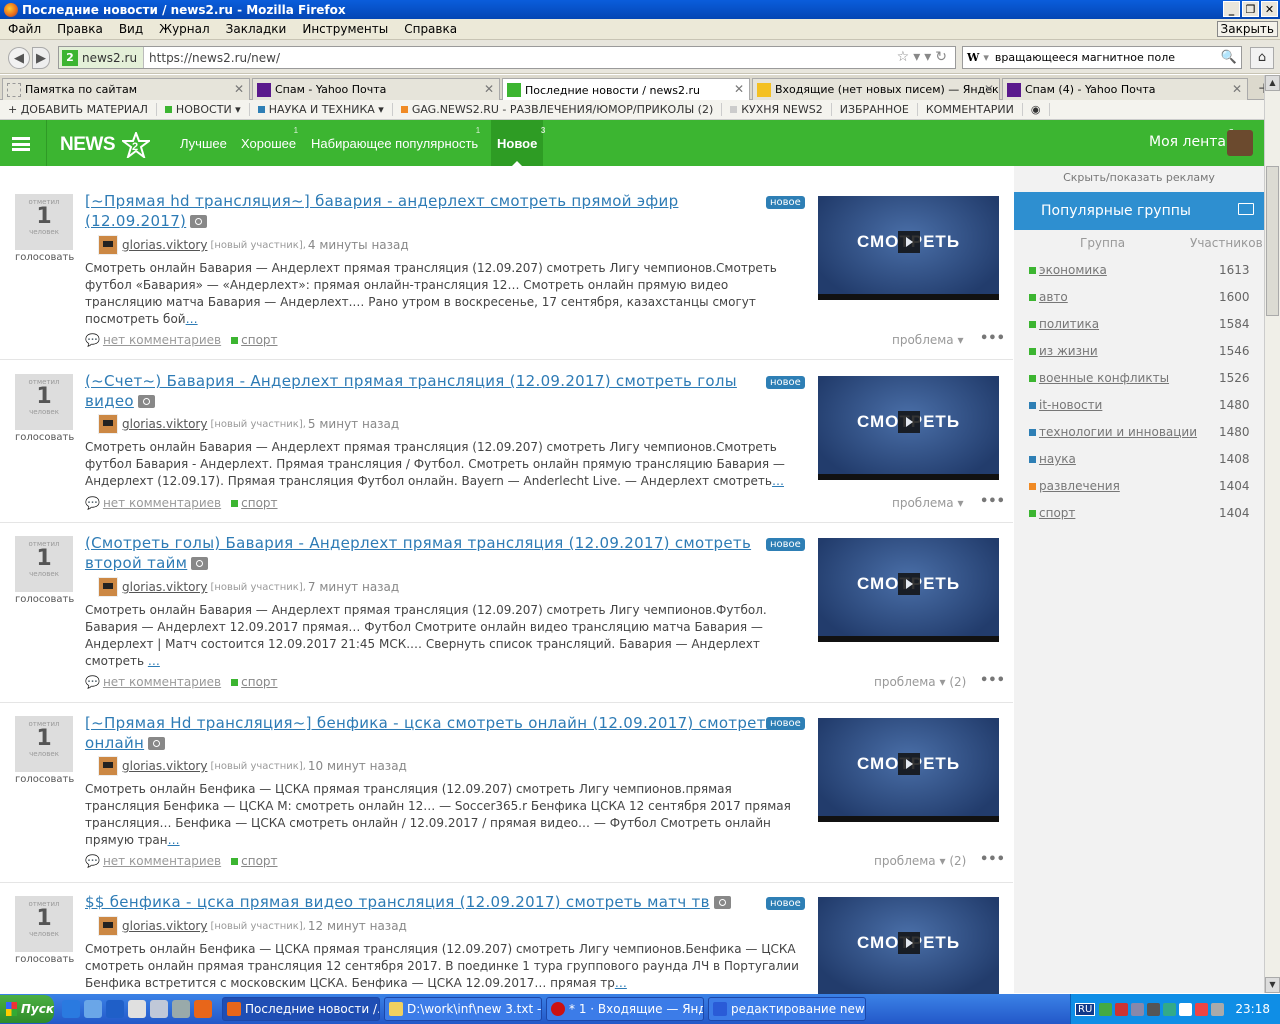 This screenshot has height=1024, width=1280. I want to click on tab-yahoo-spam: Спам - Yahoo Почта ✕, so click(376, 89).